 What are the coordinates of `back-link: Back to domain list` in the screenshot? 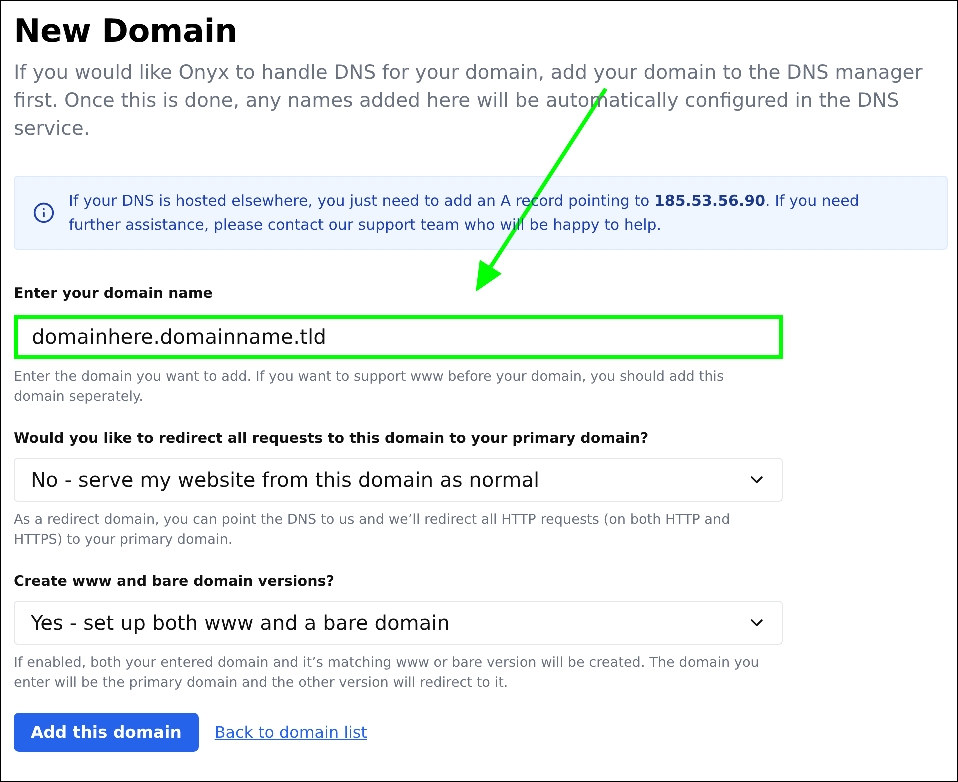 It's located at (291, 732).